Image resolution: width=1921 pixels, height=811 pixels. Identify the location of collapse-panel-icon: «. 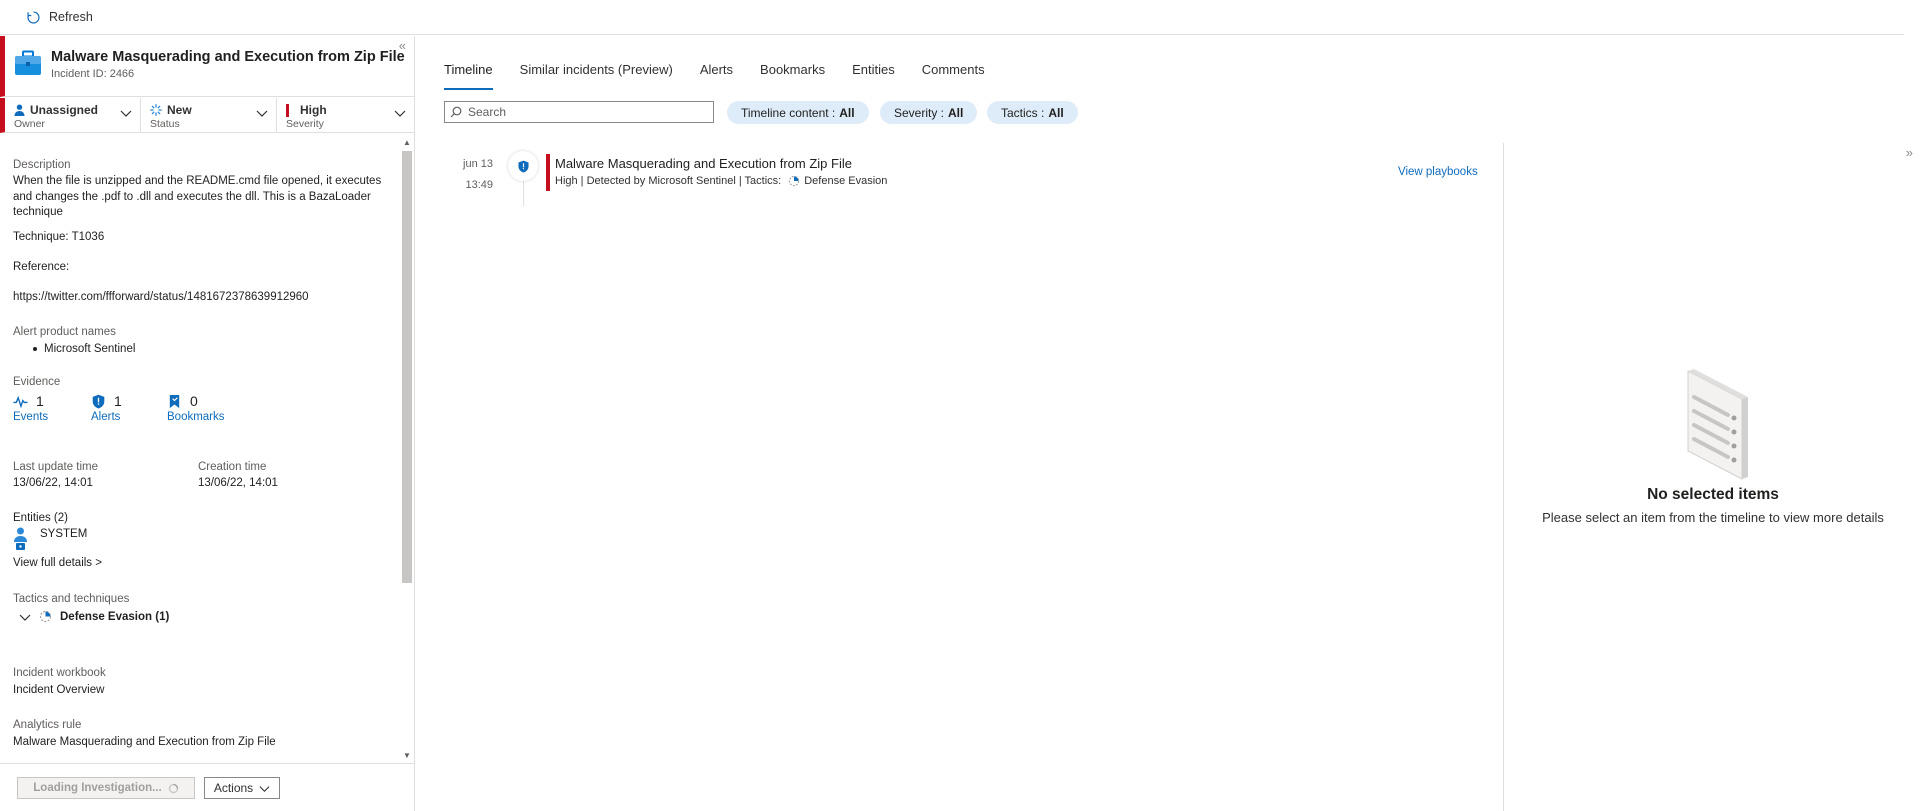
(402, 45).